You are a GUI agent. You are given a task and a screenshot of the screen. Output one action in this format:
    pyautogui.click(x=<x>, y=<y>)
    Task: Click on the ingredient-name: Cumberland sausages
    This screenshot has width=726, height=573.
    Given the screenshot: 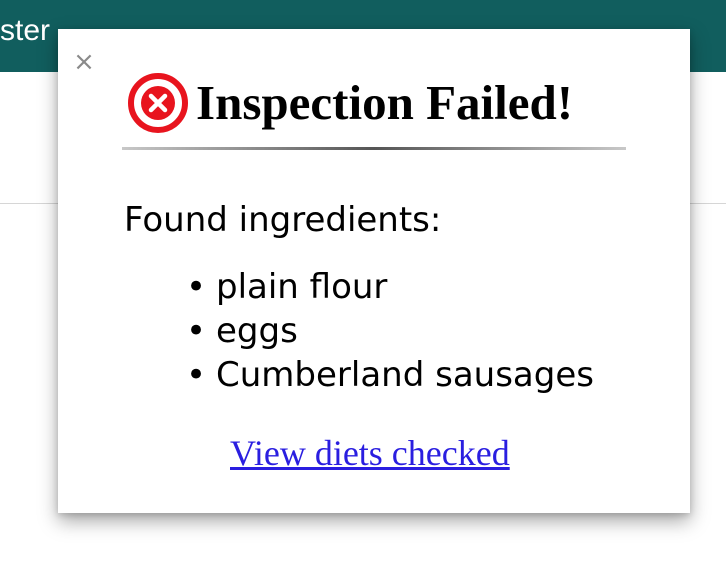 What is the action you would take?
    pyautogui.click(x=405, y=375)
    